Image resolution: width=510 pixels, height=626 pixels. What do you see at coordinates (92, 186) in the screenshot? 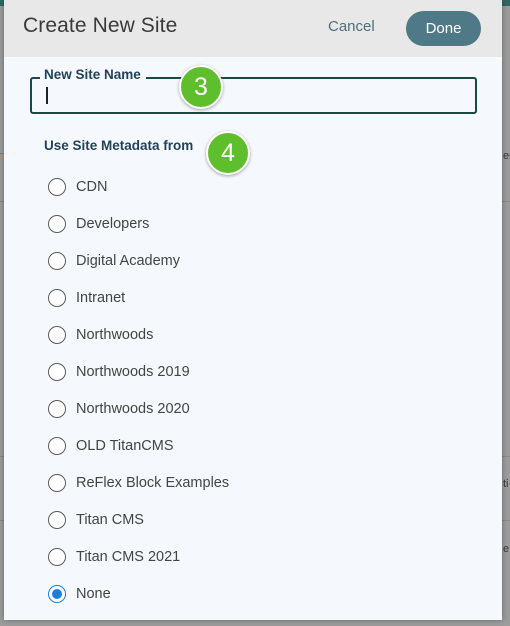
I see `radio-label: CDN` at bounding box center [92, 186].